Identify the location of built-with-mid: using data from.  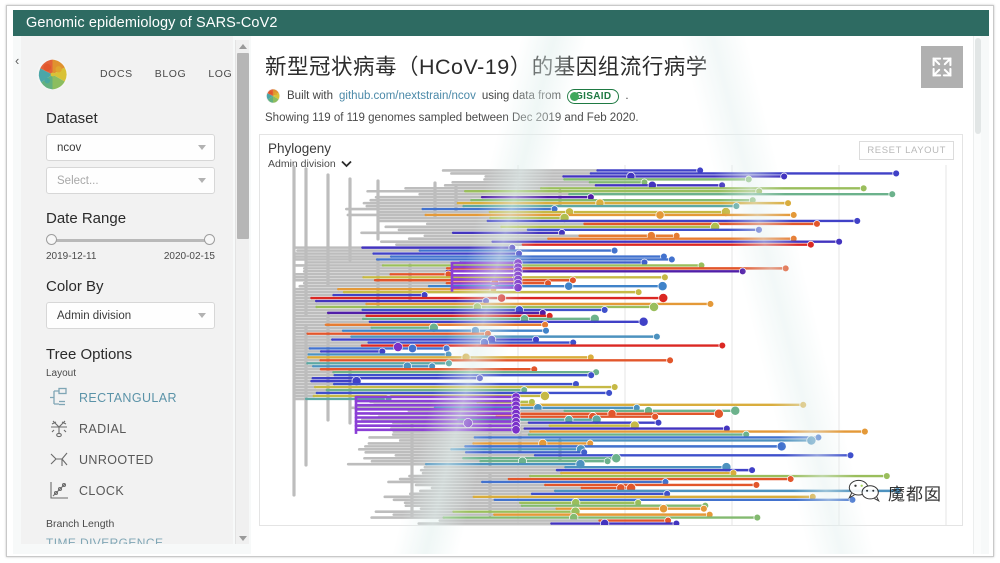
(521, 96).